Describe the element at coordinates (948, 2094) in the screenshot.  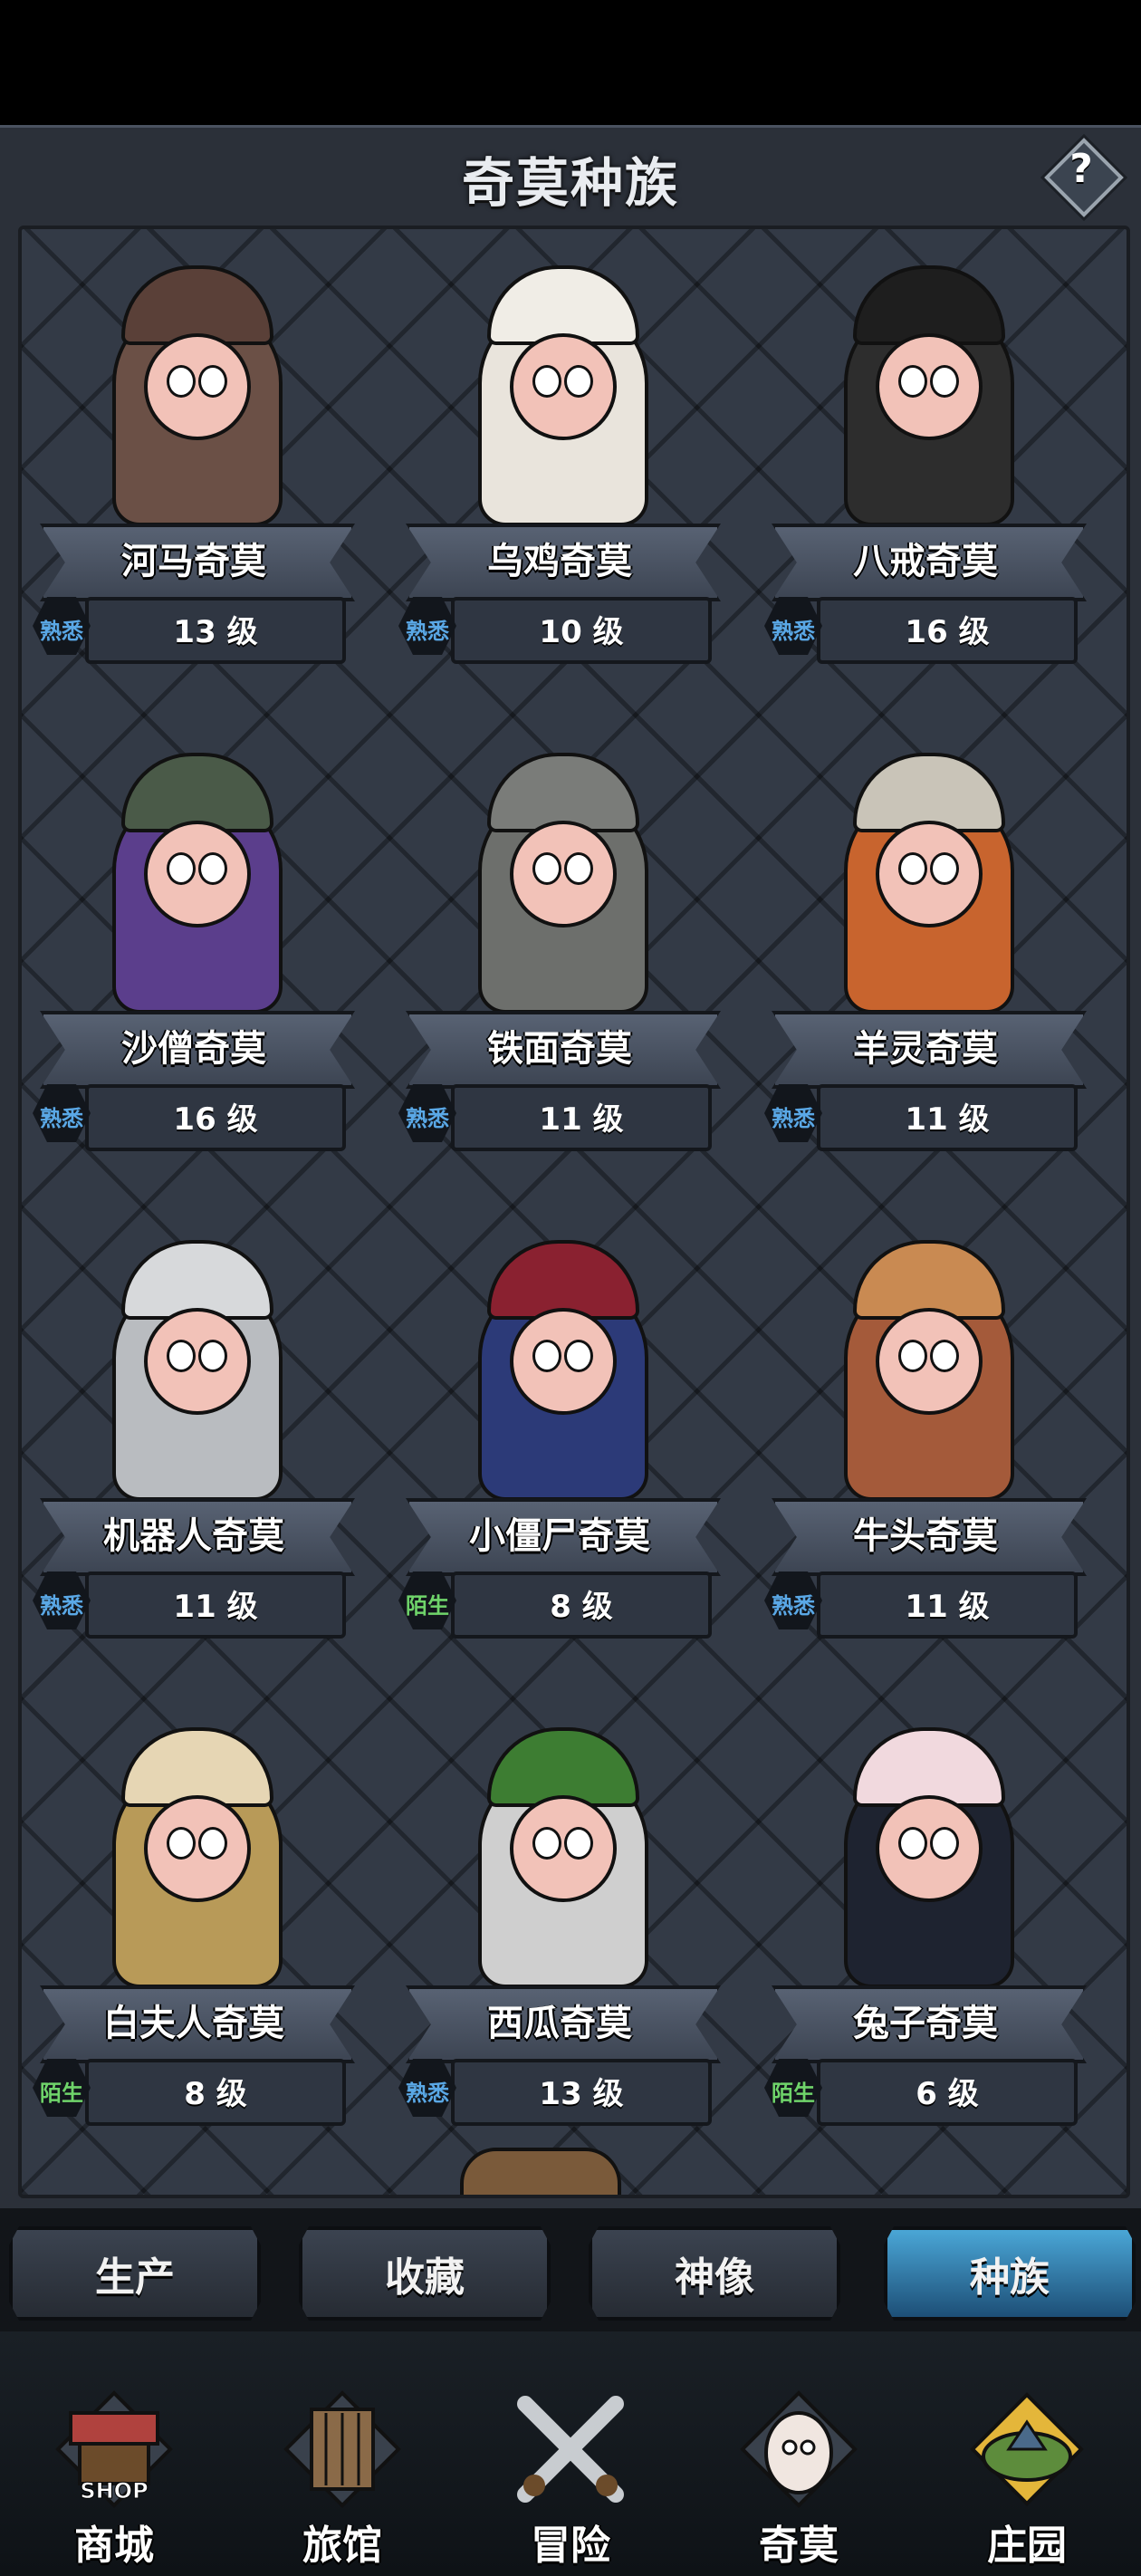
I see `race-level: 6 级` at that location.